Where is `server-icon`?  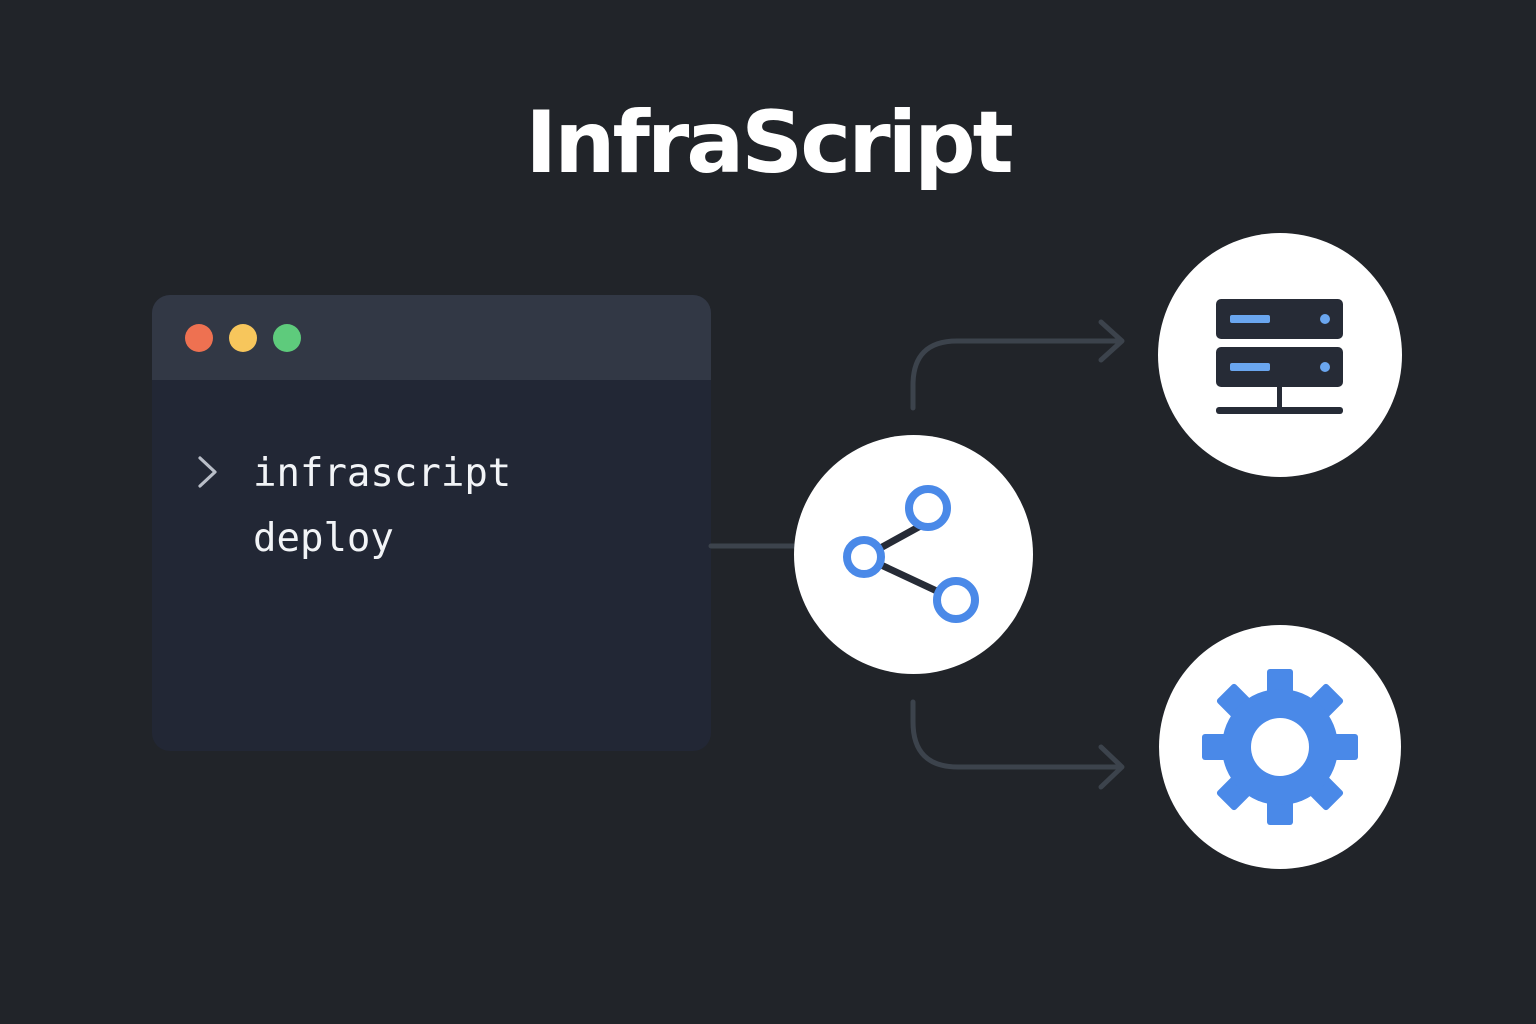
server-icon is located at coordinates (1279, 356).